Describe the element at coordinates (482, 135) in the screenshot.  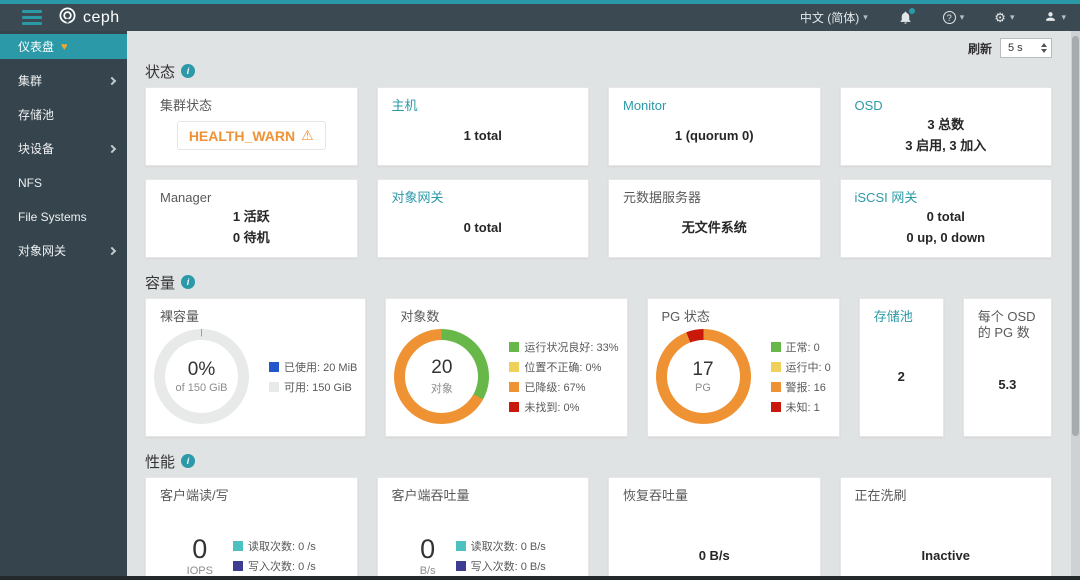
I see `card-value: 1 total` at that location.